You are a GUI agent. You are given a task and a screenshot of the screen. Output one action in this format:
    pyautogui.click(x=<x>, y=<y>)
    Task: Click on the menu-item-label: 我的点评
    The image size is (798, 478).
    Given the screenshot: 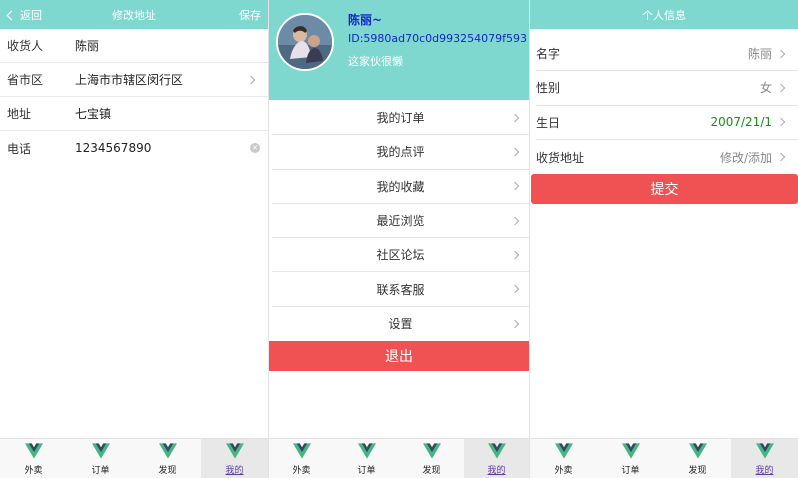 What is the action you would take?
    pyautogui.click(x=400, y=152)
    